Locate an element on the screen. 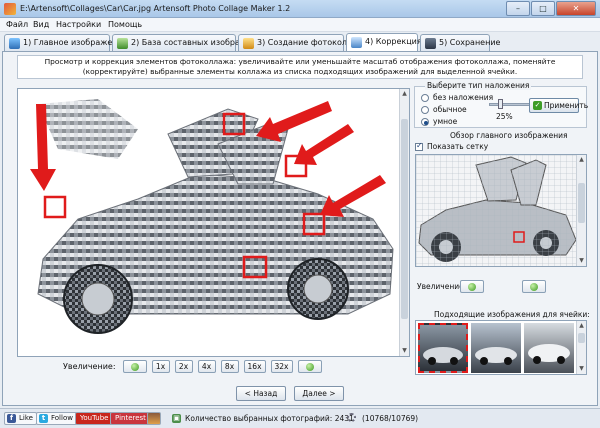 The height and width of the screenshot is (428, 600). loading-icon is located at coordinates (351, 417).